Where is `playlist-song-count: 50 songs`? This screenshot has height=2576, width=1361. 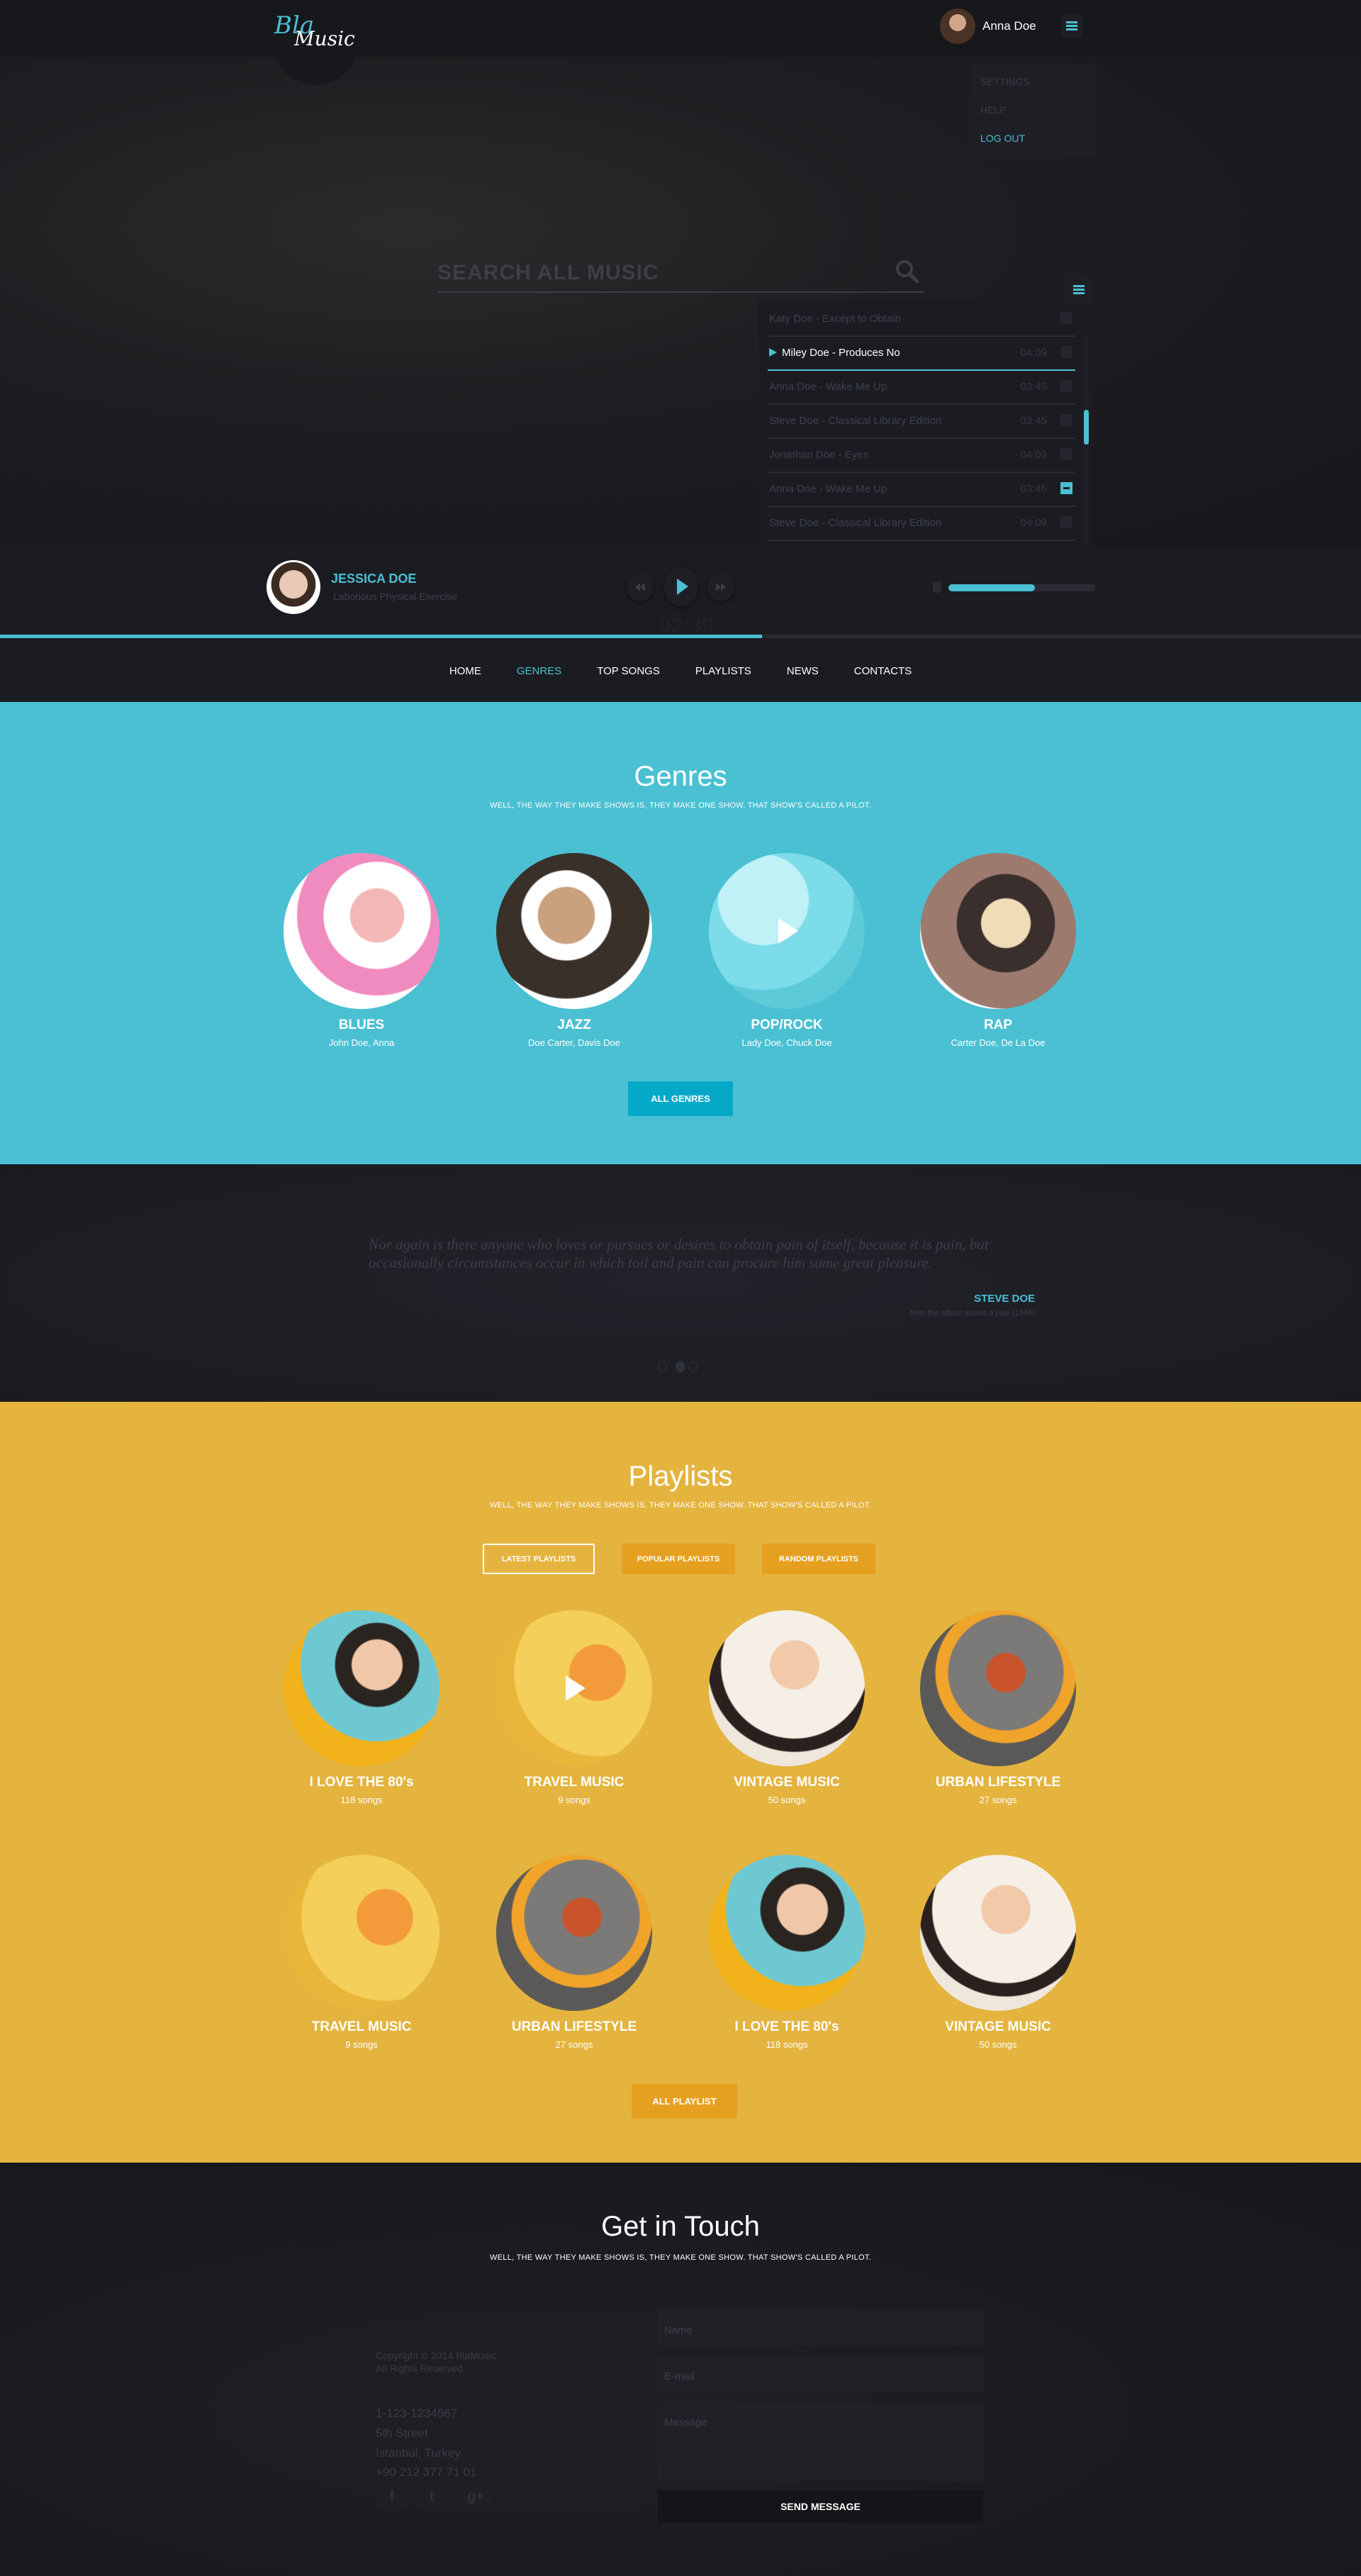 playlist-song-count: 50 songs is located at coordinates (787, 1800).